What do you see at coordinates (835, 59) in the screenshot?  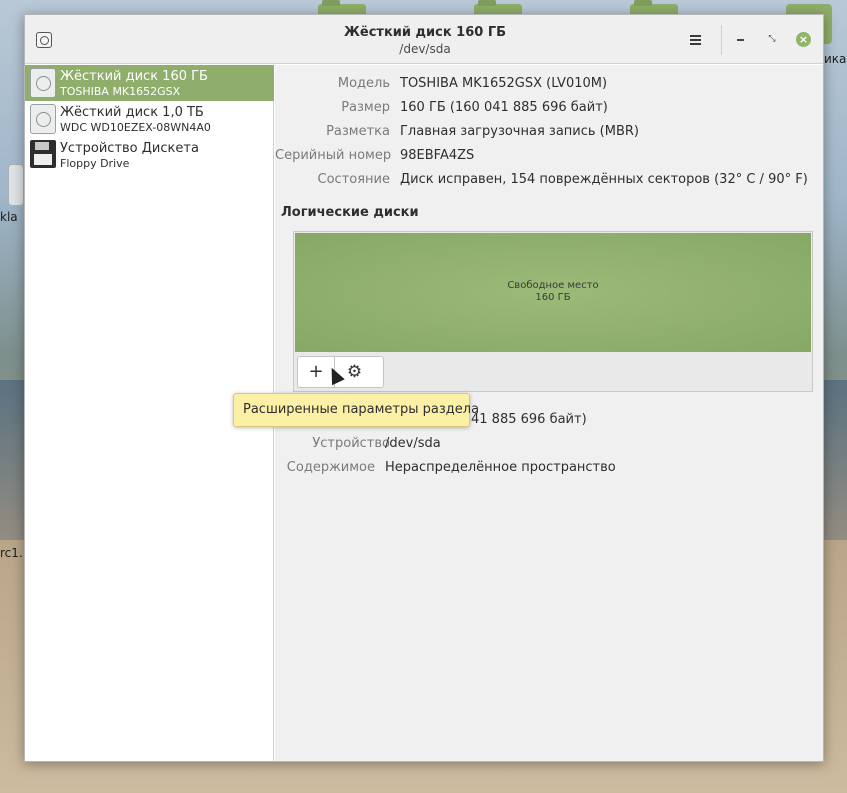 I see `desktop-icon-label: ика` at bounding box center [835, 59].